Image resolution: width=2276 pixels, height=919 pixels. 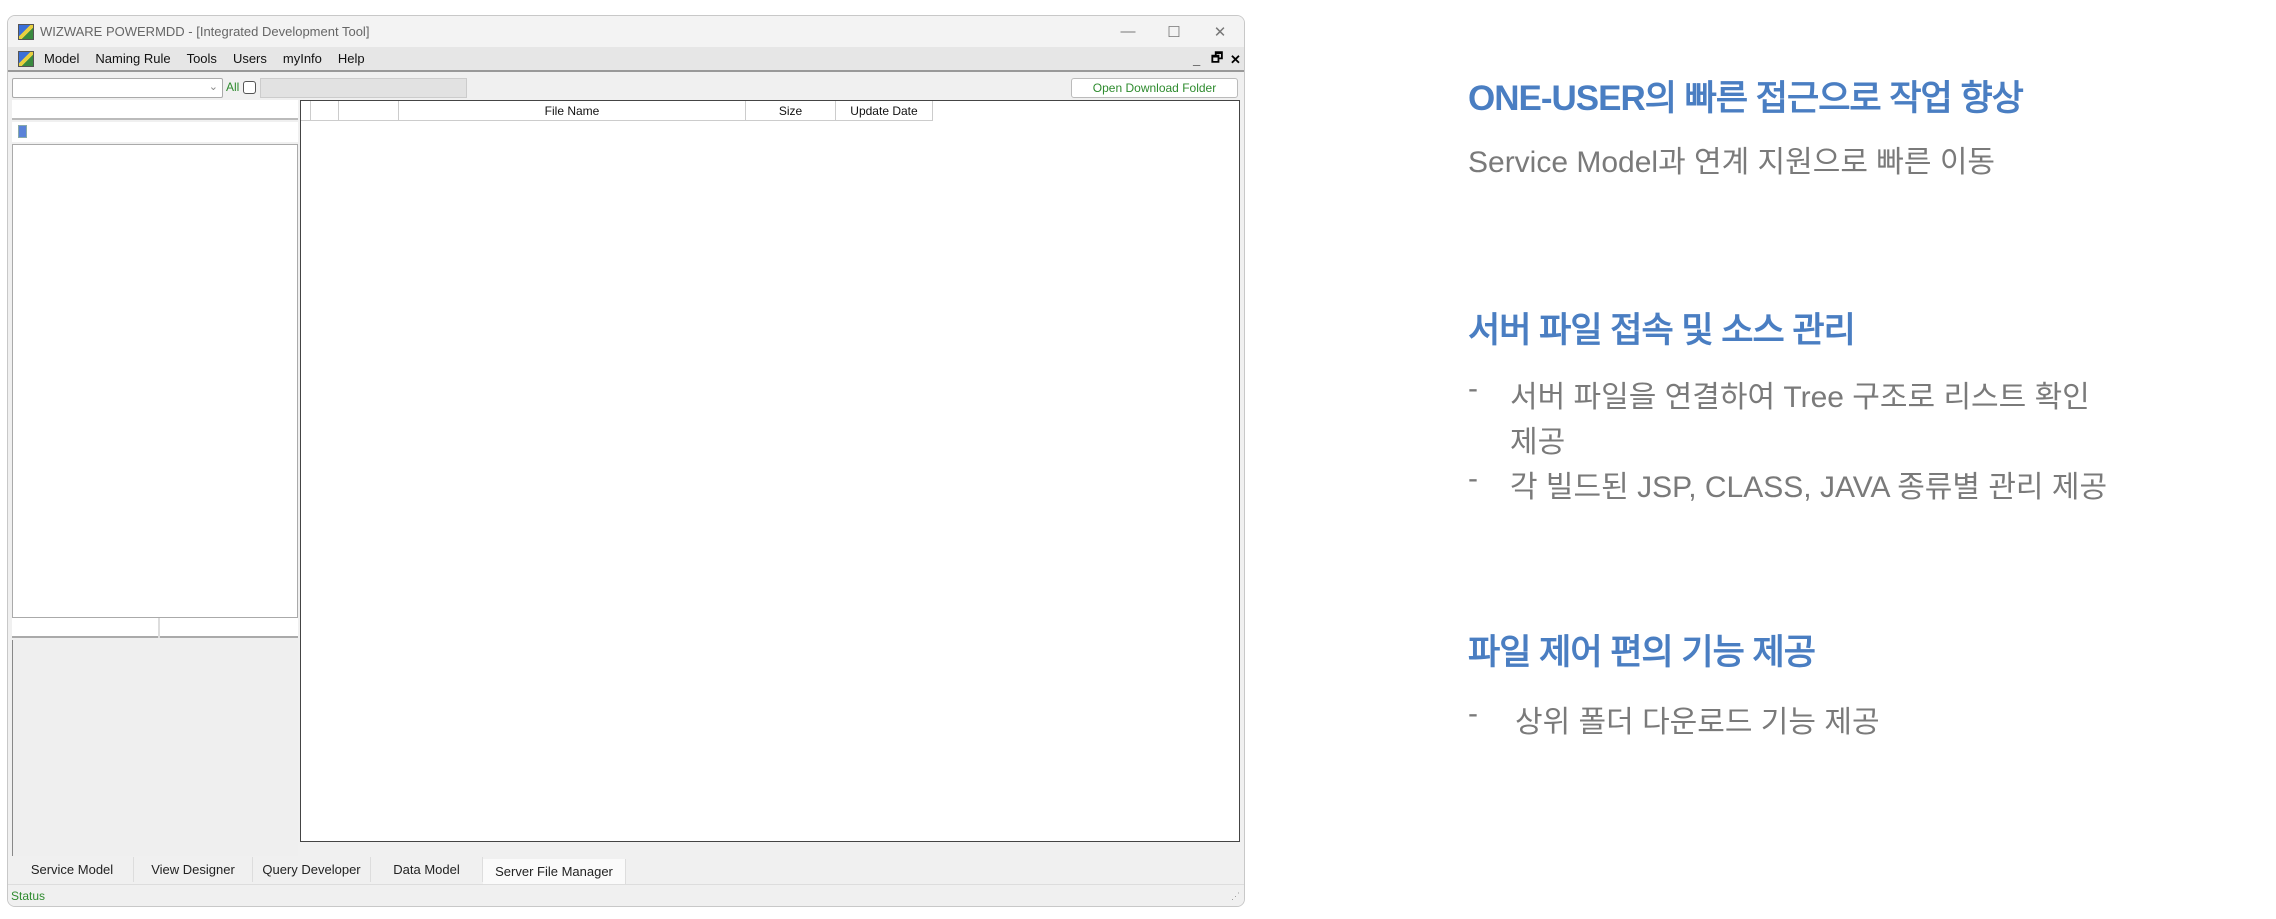 I want to click on grid-header-file-name: File Name, so click(x=572, y=111).